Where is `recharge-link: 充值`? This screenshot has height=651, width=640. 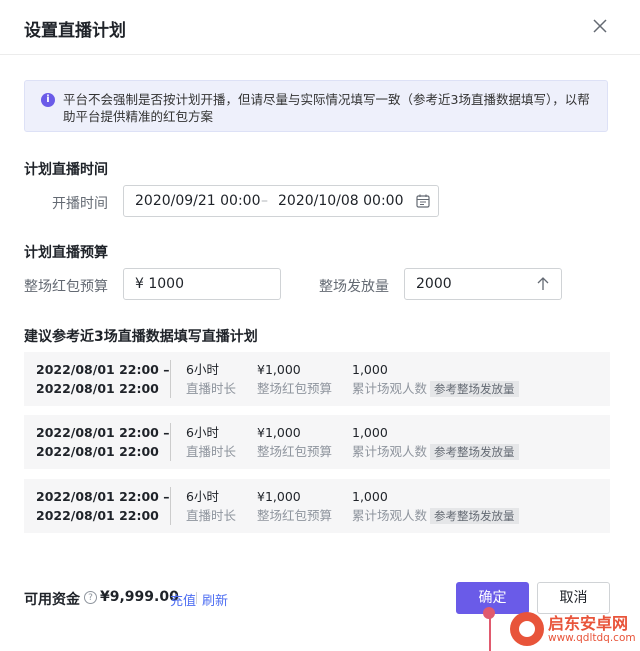
recharge-link: 充值 is located at coordinates (183, 599).